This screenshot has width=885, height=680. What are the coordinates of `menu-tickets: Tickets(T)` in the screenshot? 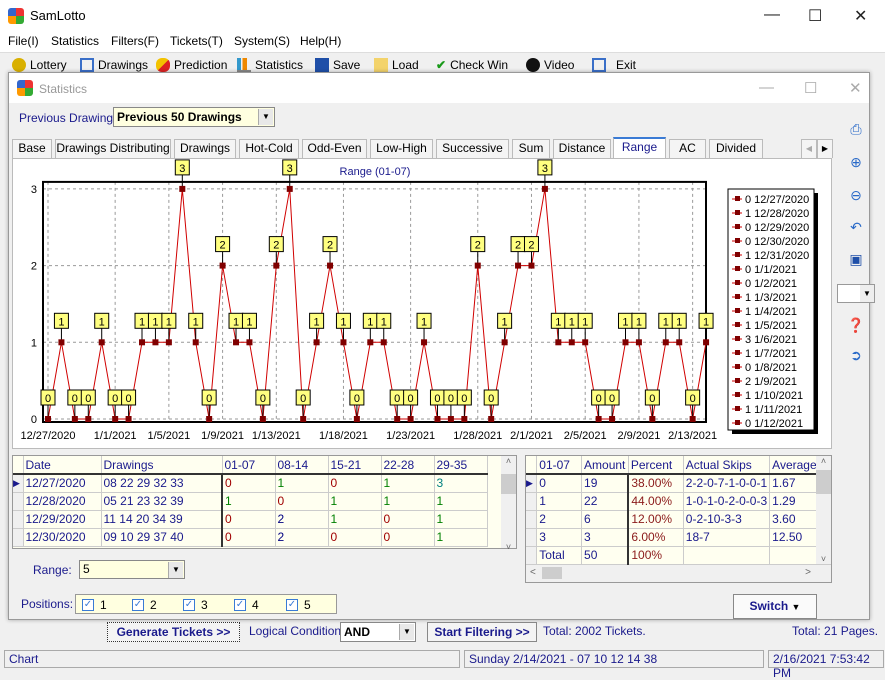 It's located at (196, 41).